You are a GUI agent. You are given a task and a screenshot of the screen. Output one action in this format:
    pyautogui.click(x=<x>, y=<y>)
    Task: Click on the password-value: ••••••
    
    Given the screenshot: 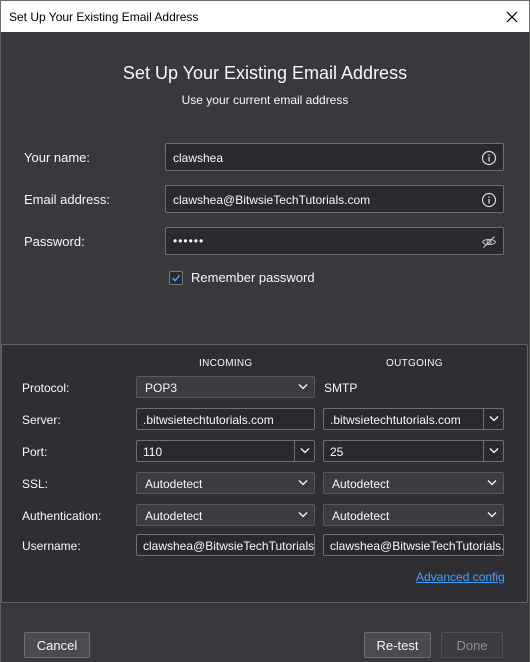 What is the action you would take?
    pyautogui.click(x=189, y=241)
    